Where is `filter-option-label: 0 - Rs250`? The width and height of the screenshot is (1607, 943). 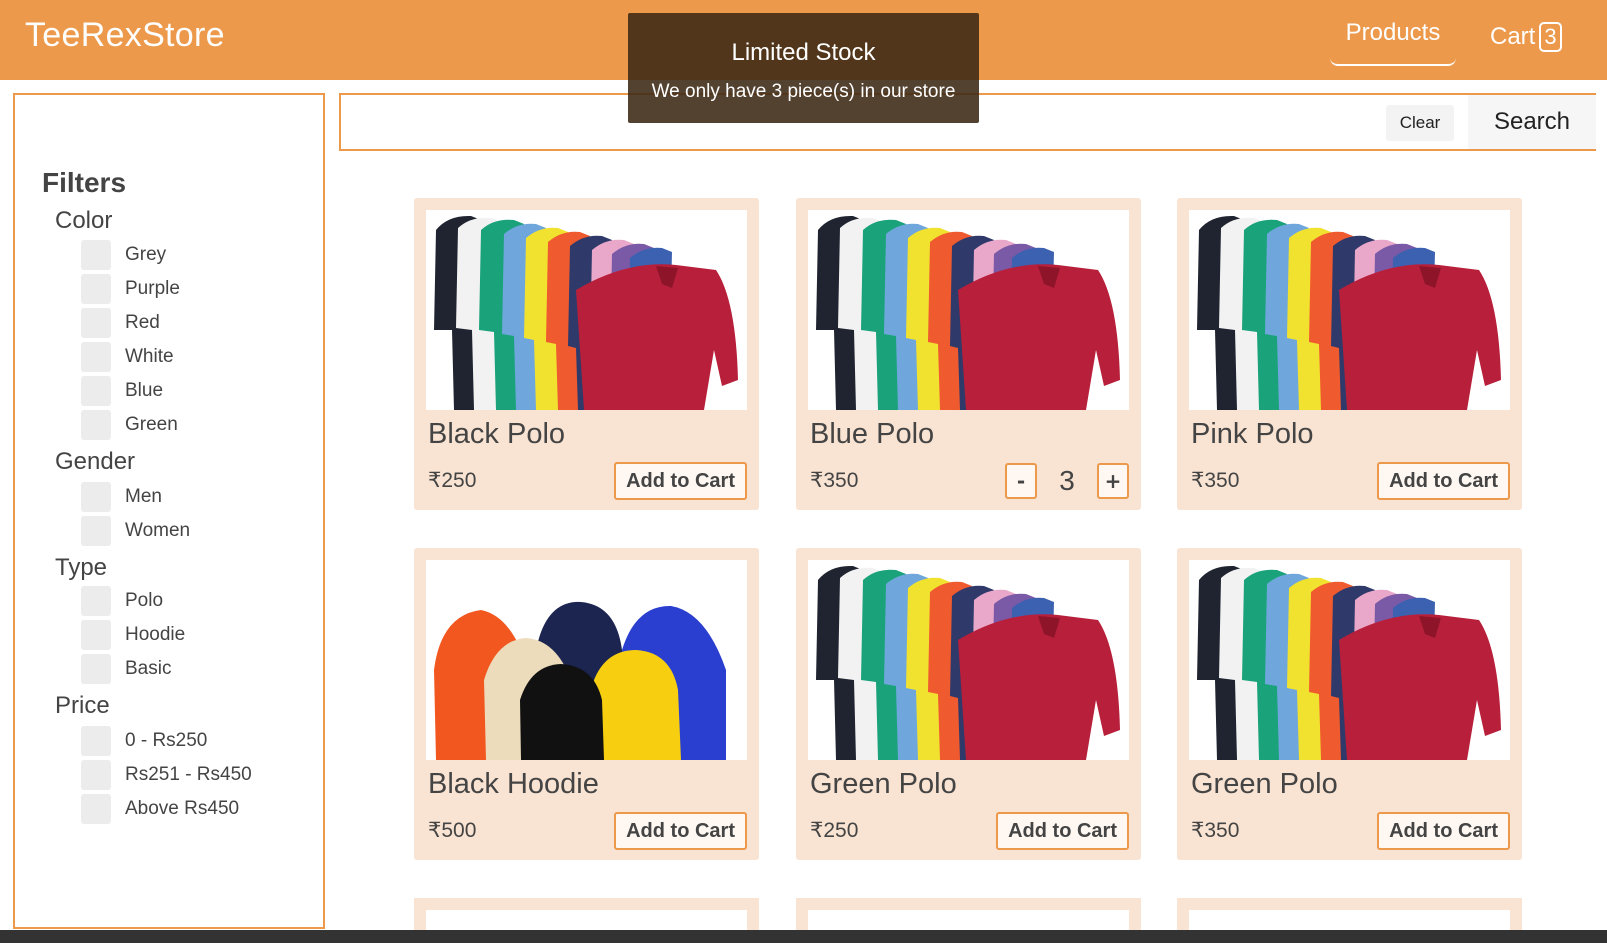 filter-option-label: 0 - Rs250 is located at coordinates (166, 740).